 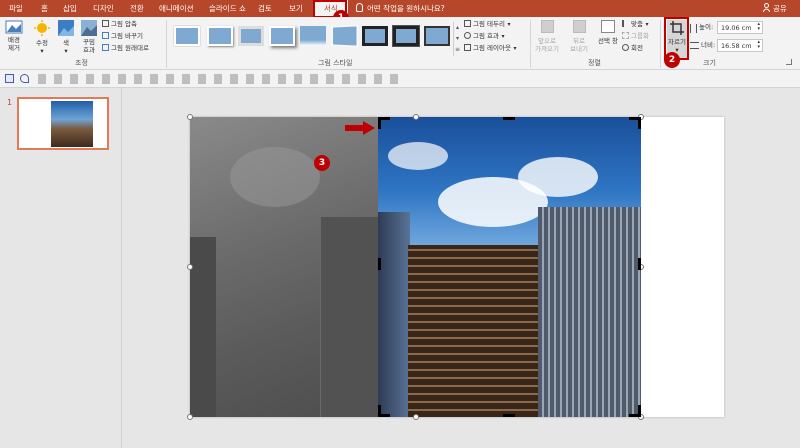 What do you see at coordinates (119, 24) in the screenshot?
I see `compress-pictures-button: 그림 압축` at bounding box center [119, 24].